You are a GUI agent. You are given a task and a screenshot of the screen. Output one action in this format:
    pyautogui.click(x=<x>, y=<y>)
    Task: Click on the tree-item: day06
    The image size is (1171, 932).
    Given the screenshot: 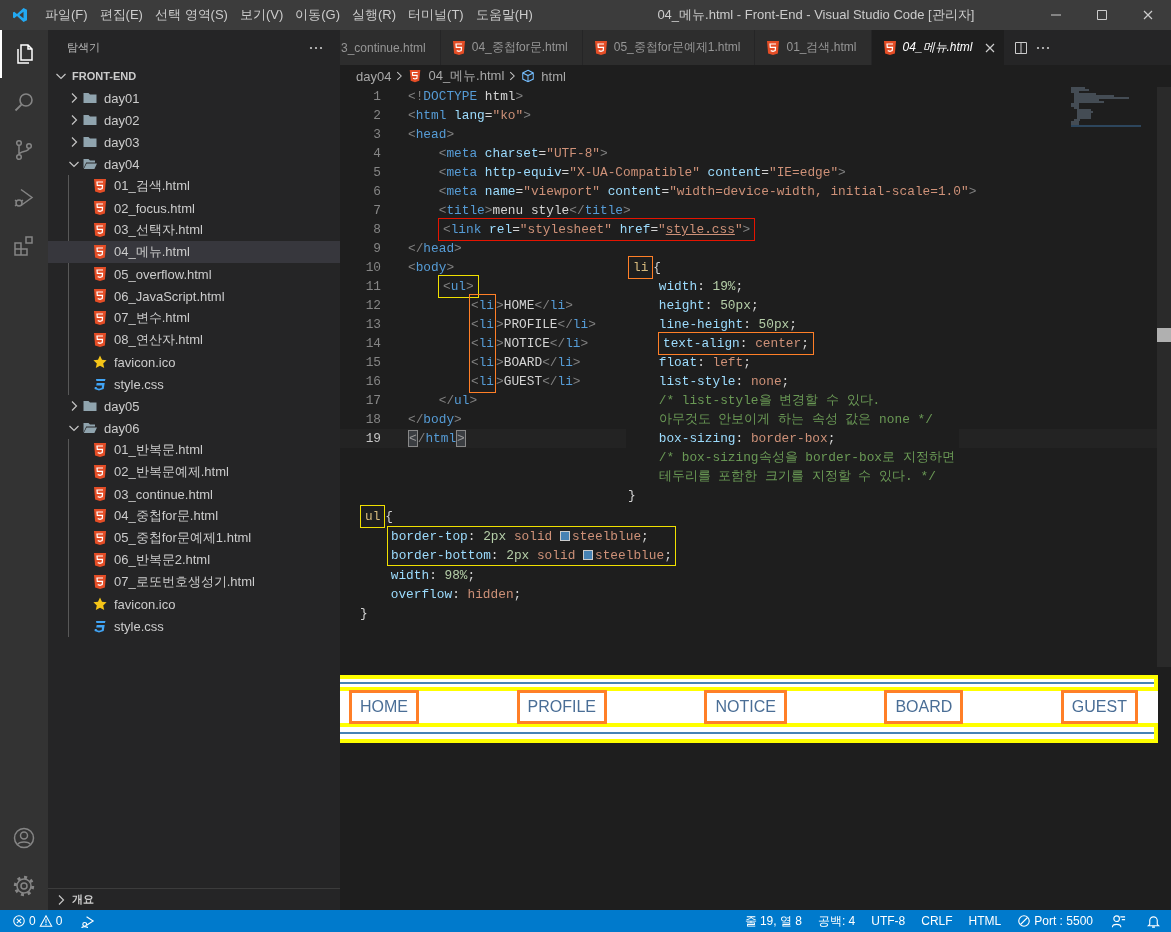 What is the action you would take?
    pyautogui.click(x=194, y=428)
    